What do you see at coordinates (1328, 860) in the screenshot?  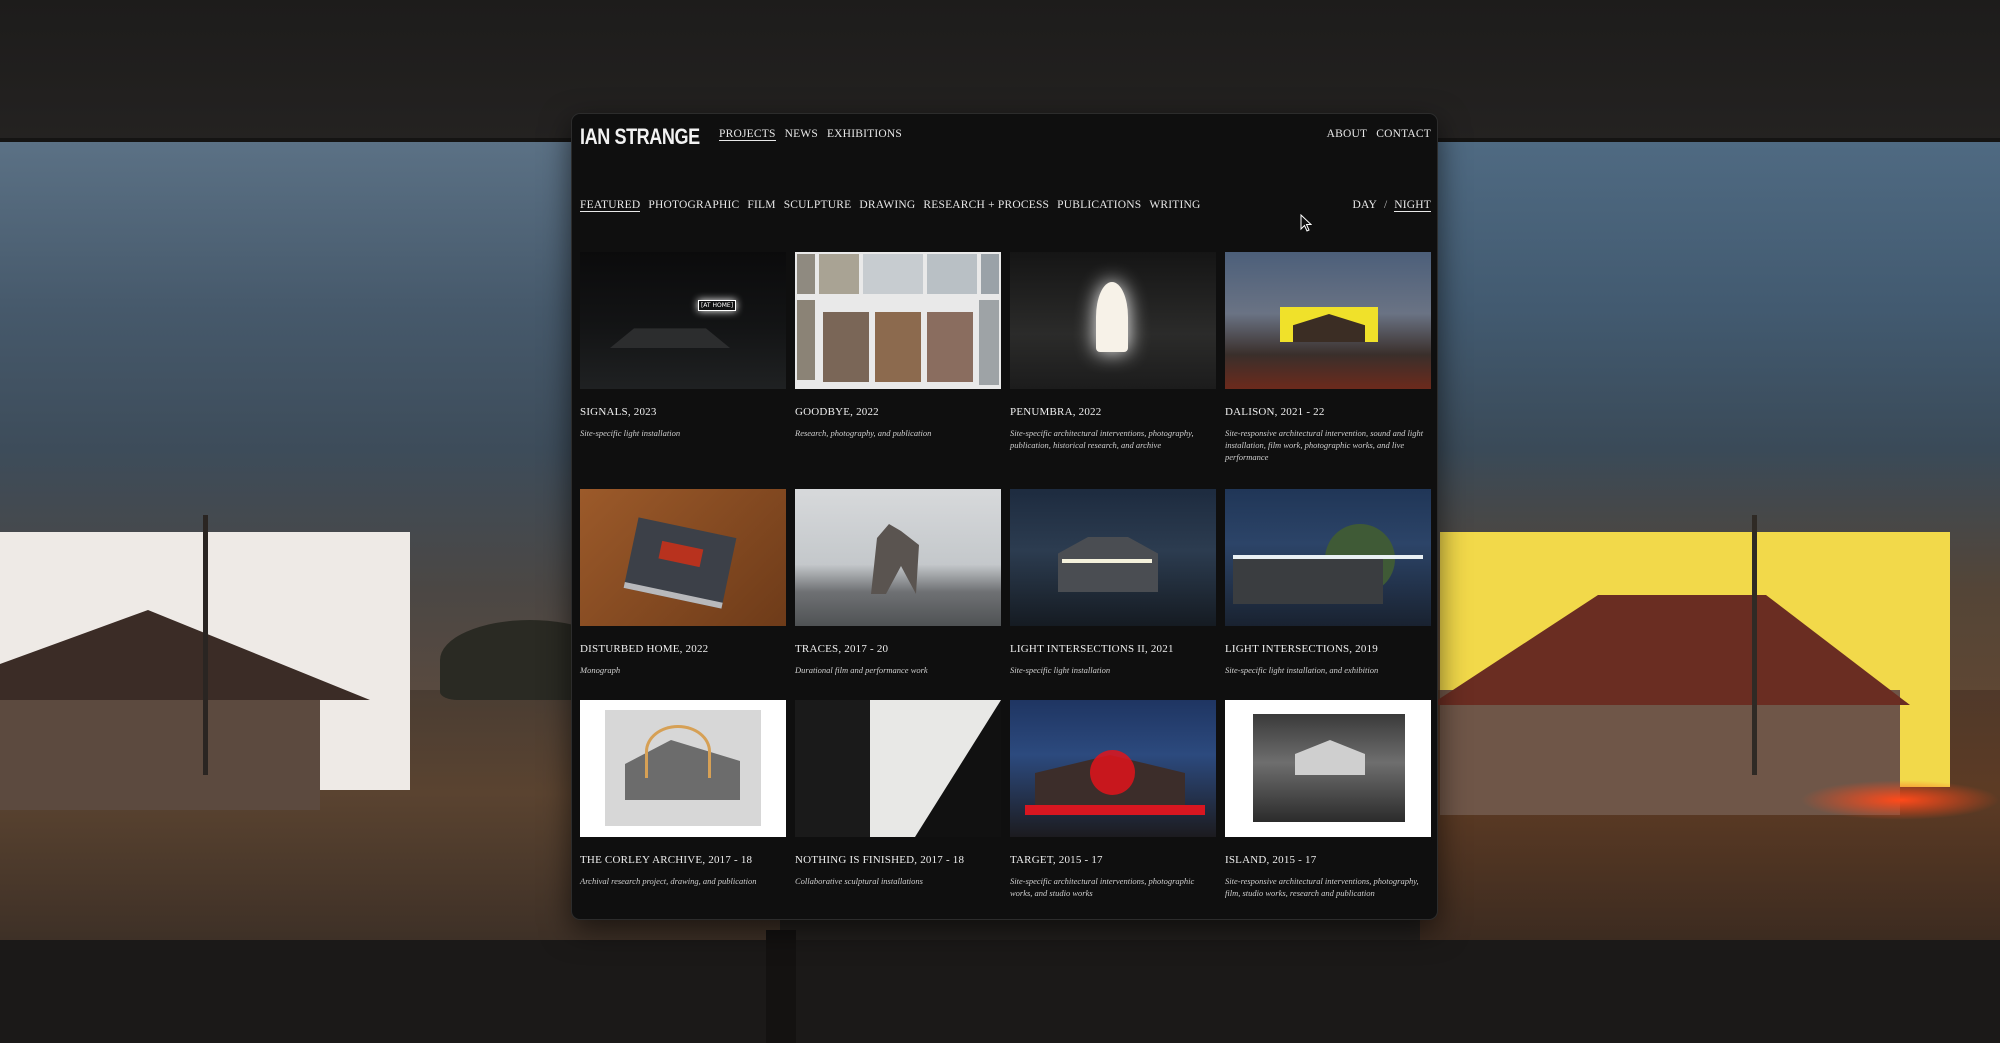 I see `project-title: ISLAND, 2015 - 17` at bounding box center [1328, 860].